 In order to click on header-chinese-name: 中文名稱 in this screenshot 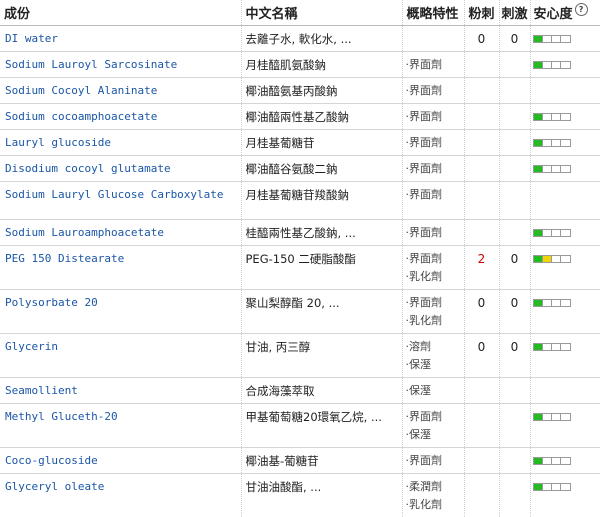, I will do `click(321, 13)`.